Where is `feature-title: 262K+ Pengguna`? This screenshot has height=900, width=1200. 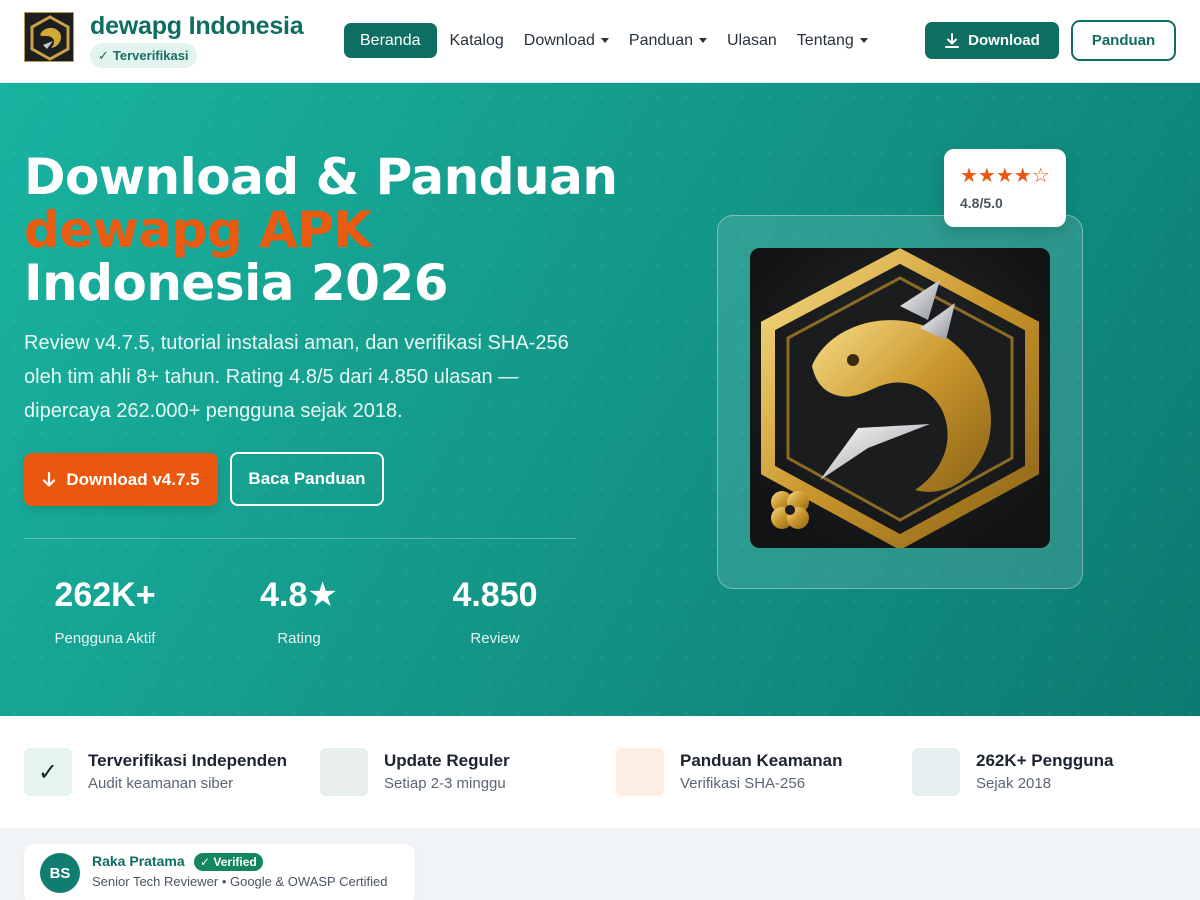
feature-title: 262K+ Pengguna is located at coordinates (1045, 760).